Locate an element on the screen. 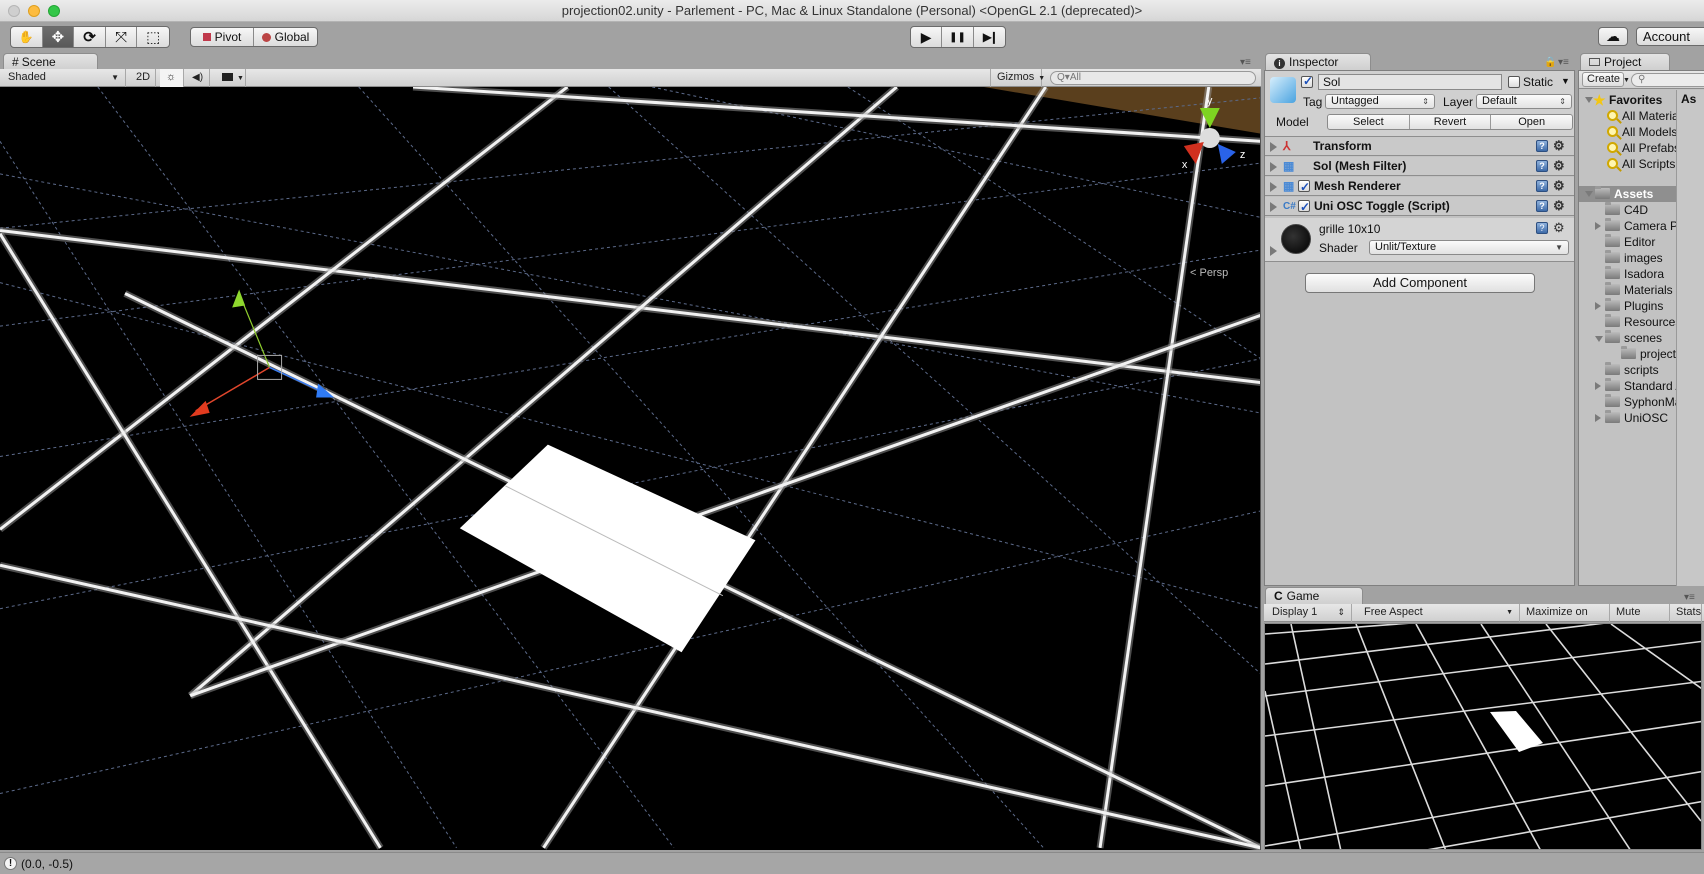 The width and height of the screenshot is (1704, 874). step-button: ▶❙ is located at coordinates (989, 37).